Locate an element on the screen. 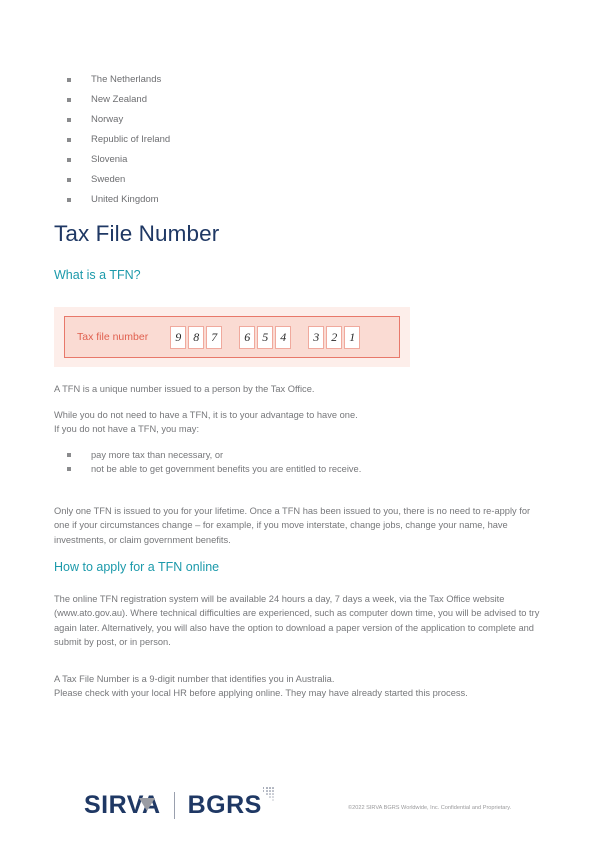 The width and height of the screenshot is (600, 849). tfn-digit-box: 7 is located at coordinates (214, 337).